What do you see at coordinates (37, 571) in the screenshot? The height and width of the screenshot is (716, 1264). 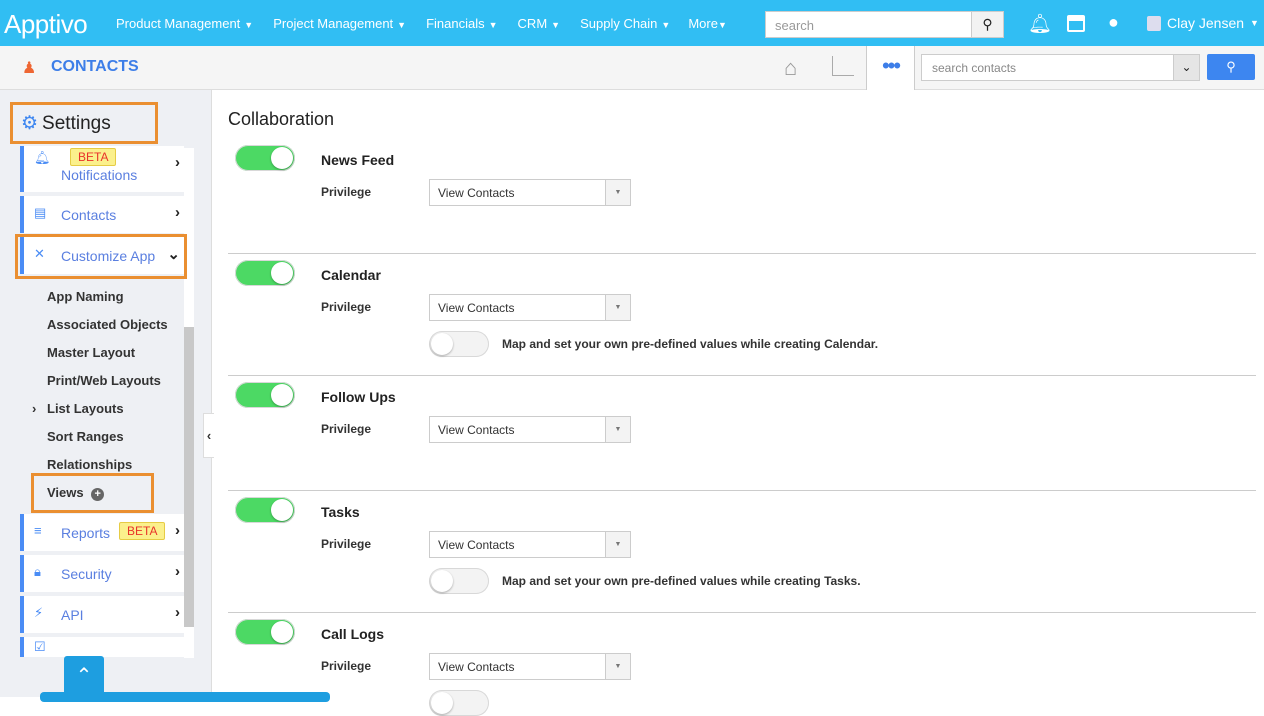 I see `lock-icon: 🔒︎` at bounding box center [37, 571].